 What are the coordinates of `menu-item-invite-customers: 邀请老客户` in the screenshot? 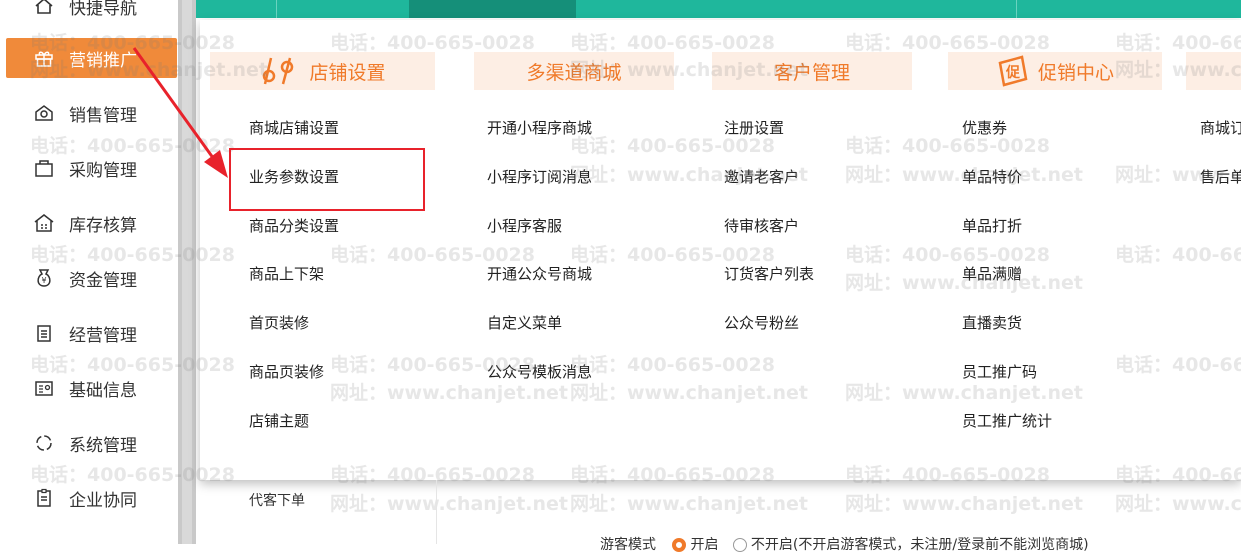 It's located at (761, 176).